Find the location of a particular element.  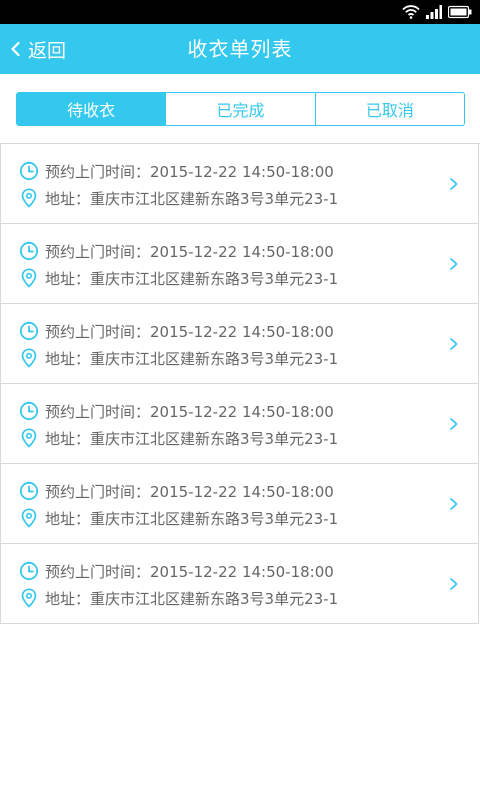

status-tabs: 待收衣 已完成 已取消 is located at coordinates (240, 109).